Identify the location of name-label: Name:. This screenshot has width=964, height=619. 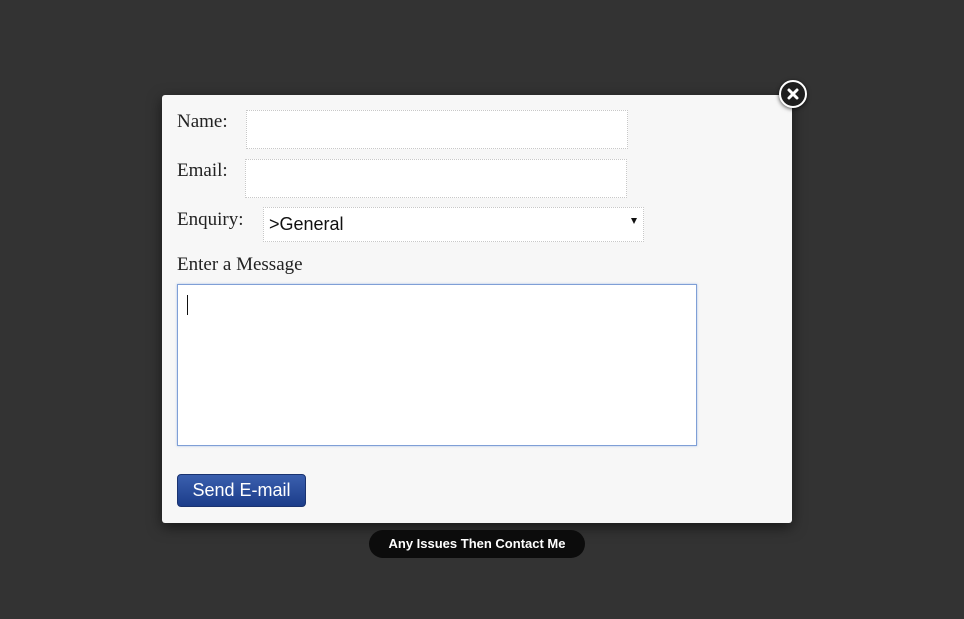
(202, 121).